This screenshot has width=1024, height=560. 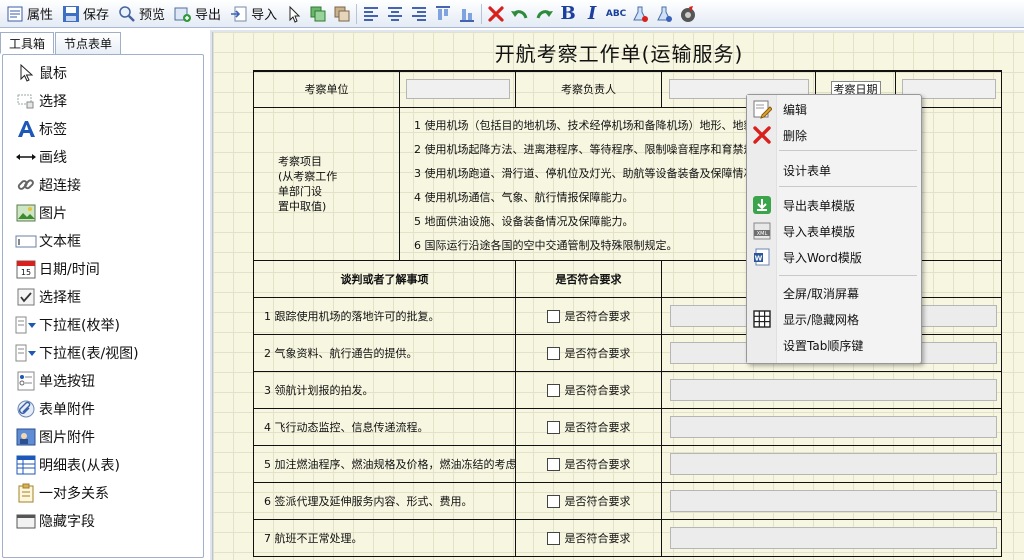 What do you see at coordinates (457, 89) in the screenshot?
I see `unit-input` at bounding box center [457, 89].